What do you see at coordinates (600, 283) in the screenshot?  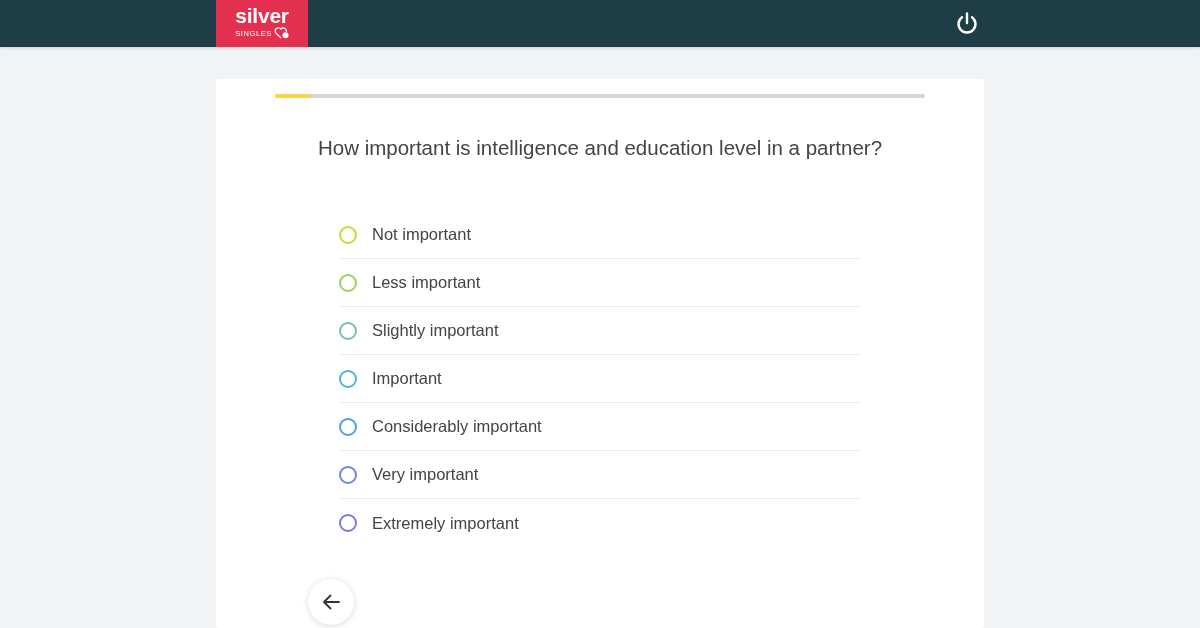 I see `answer-option: Less important` at bounding box center [600, 283].